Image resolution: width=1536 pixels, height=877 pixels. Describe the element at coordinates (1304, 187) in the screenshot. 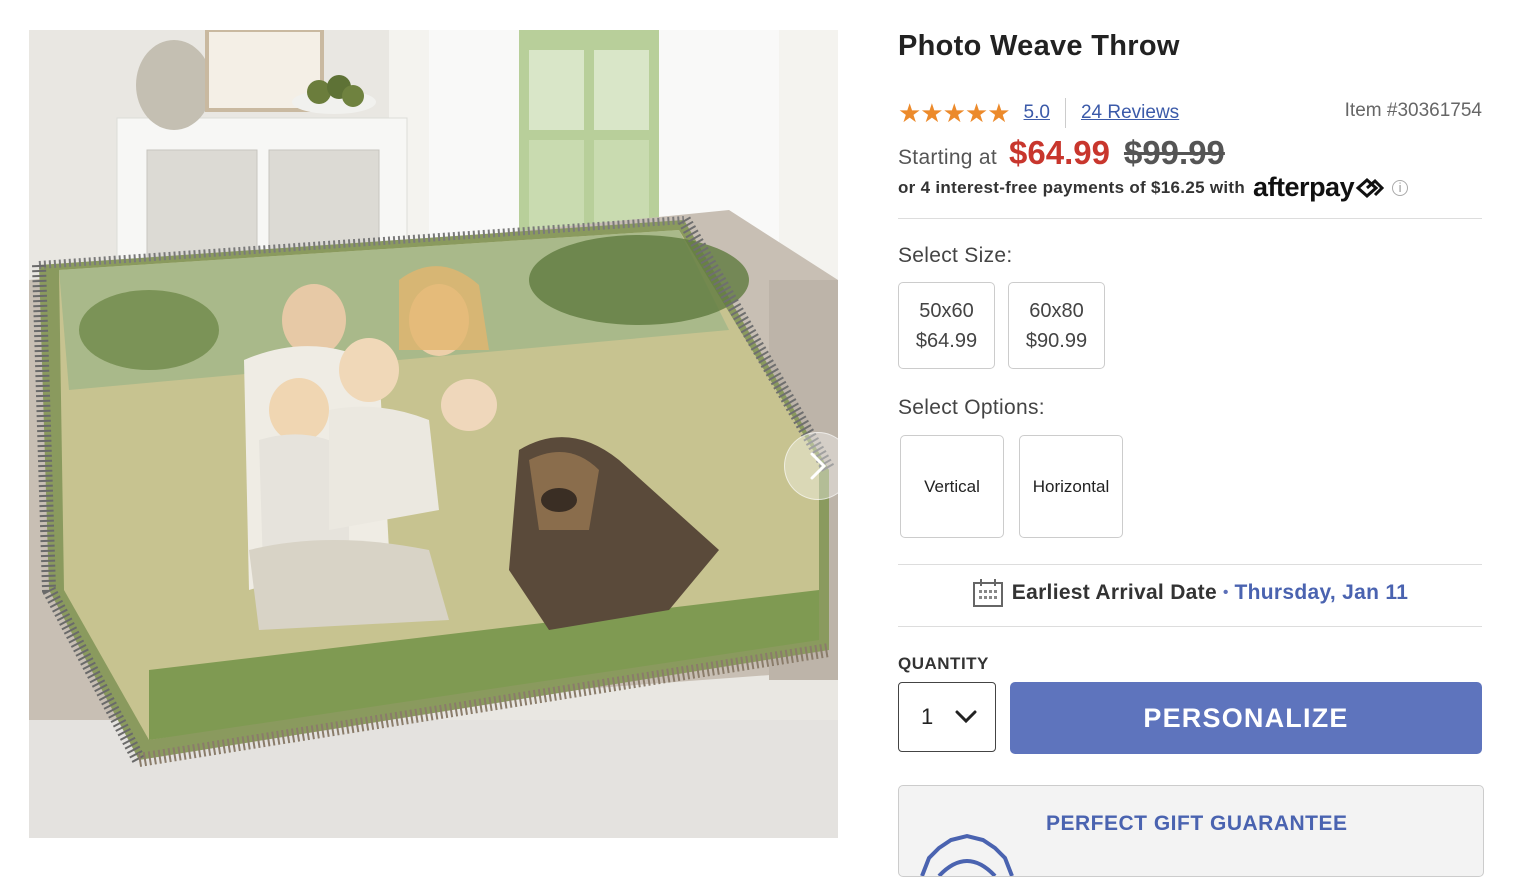

I see `afterpay-logo: afterpay` at that location.